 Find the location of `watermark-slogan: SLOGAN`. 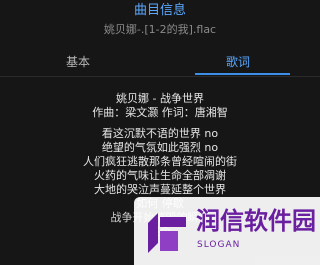

watermark-slogan: SLOGAN is located at coordinates (219, 245).